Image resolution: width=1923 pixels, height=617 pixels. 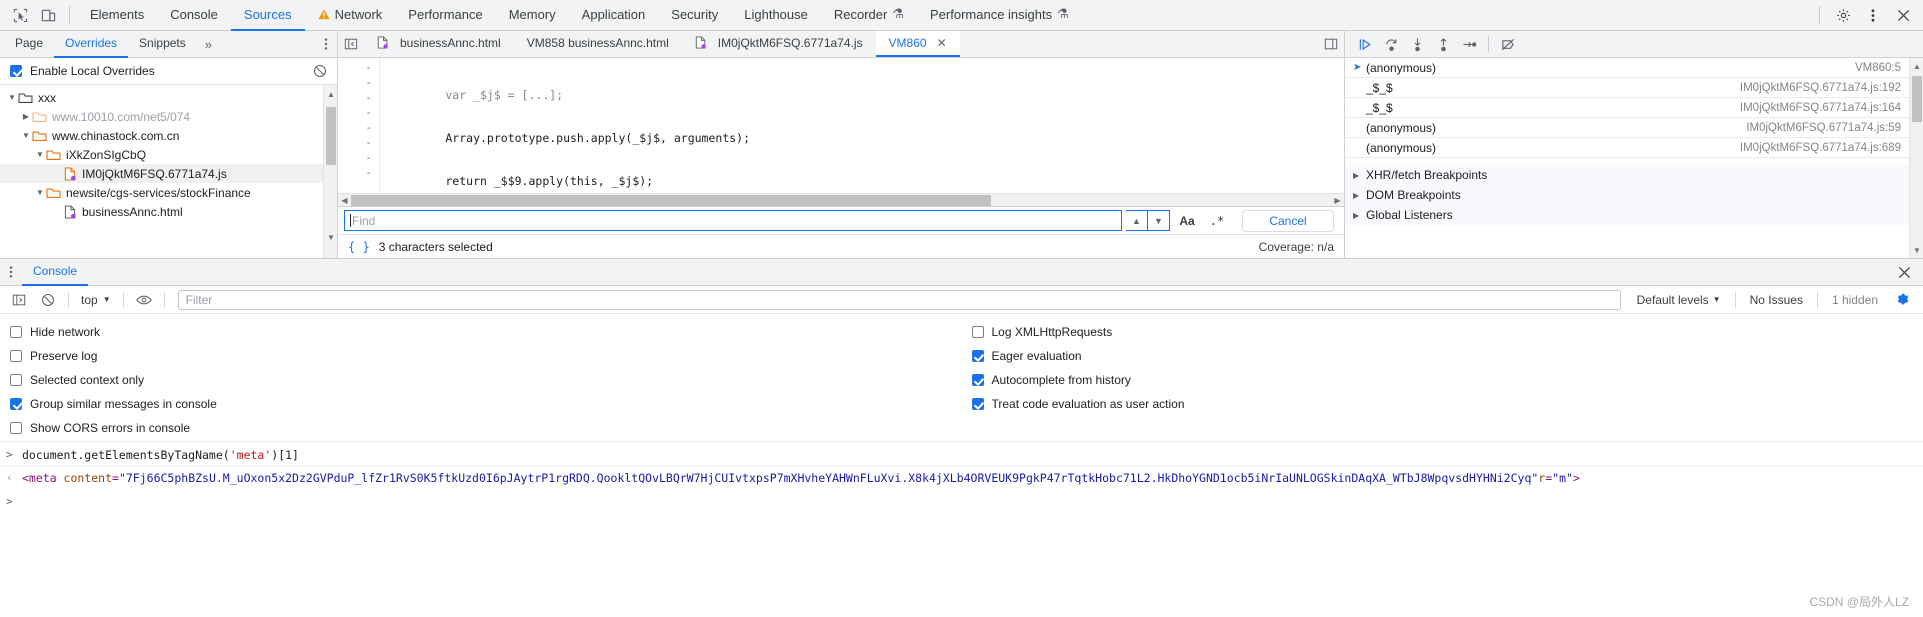 I want to click on call-stack-row: _$_$ IM0jQktM6FSQ.6771a74.js:164, so click(x=1634, y=108).